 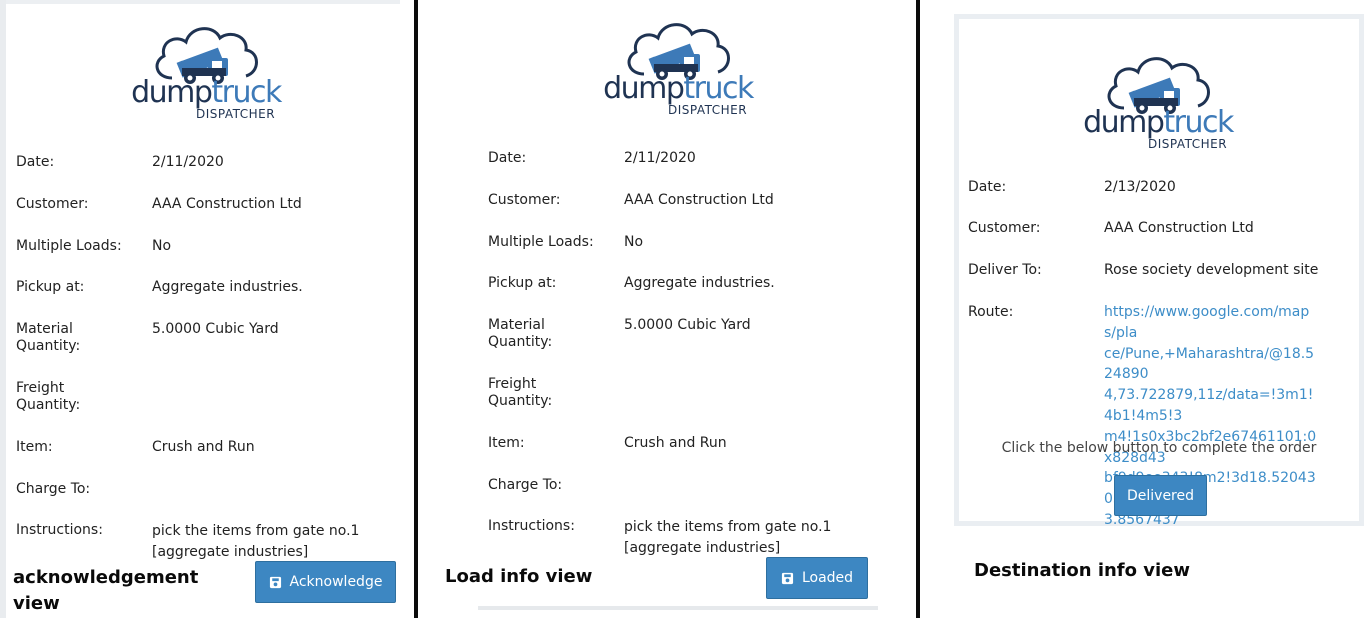 I want to click on delivered-button: Delivered, so click(x=1160, y=495).